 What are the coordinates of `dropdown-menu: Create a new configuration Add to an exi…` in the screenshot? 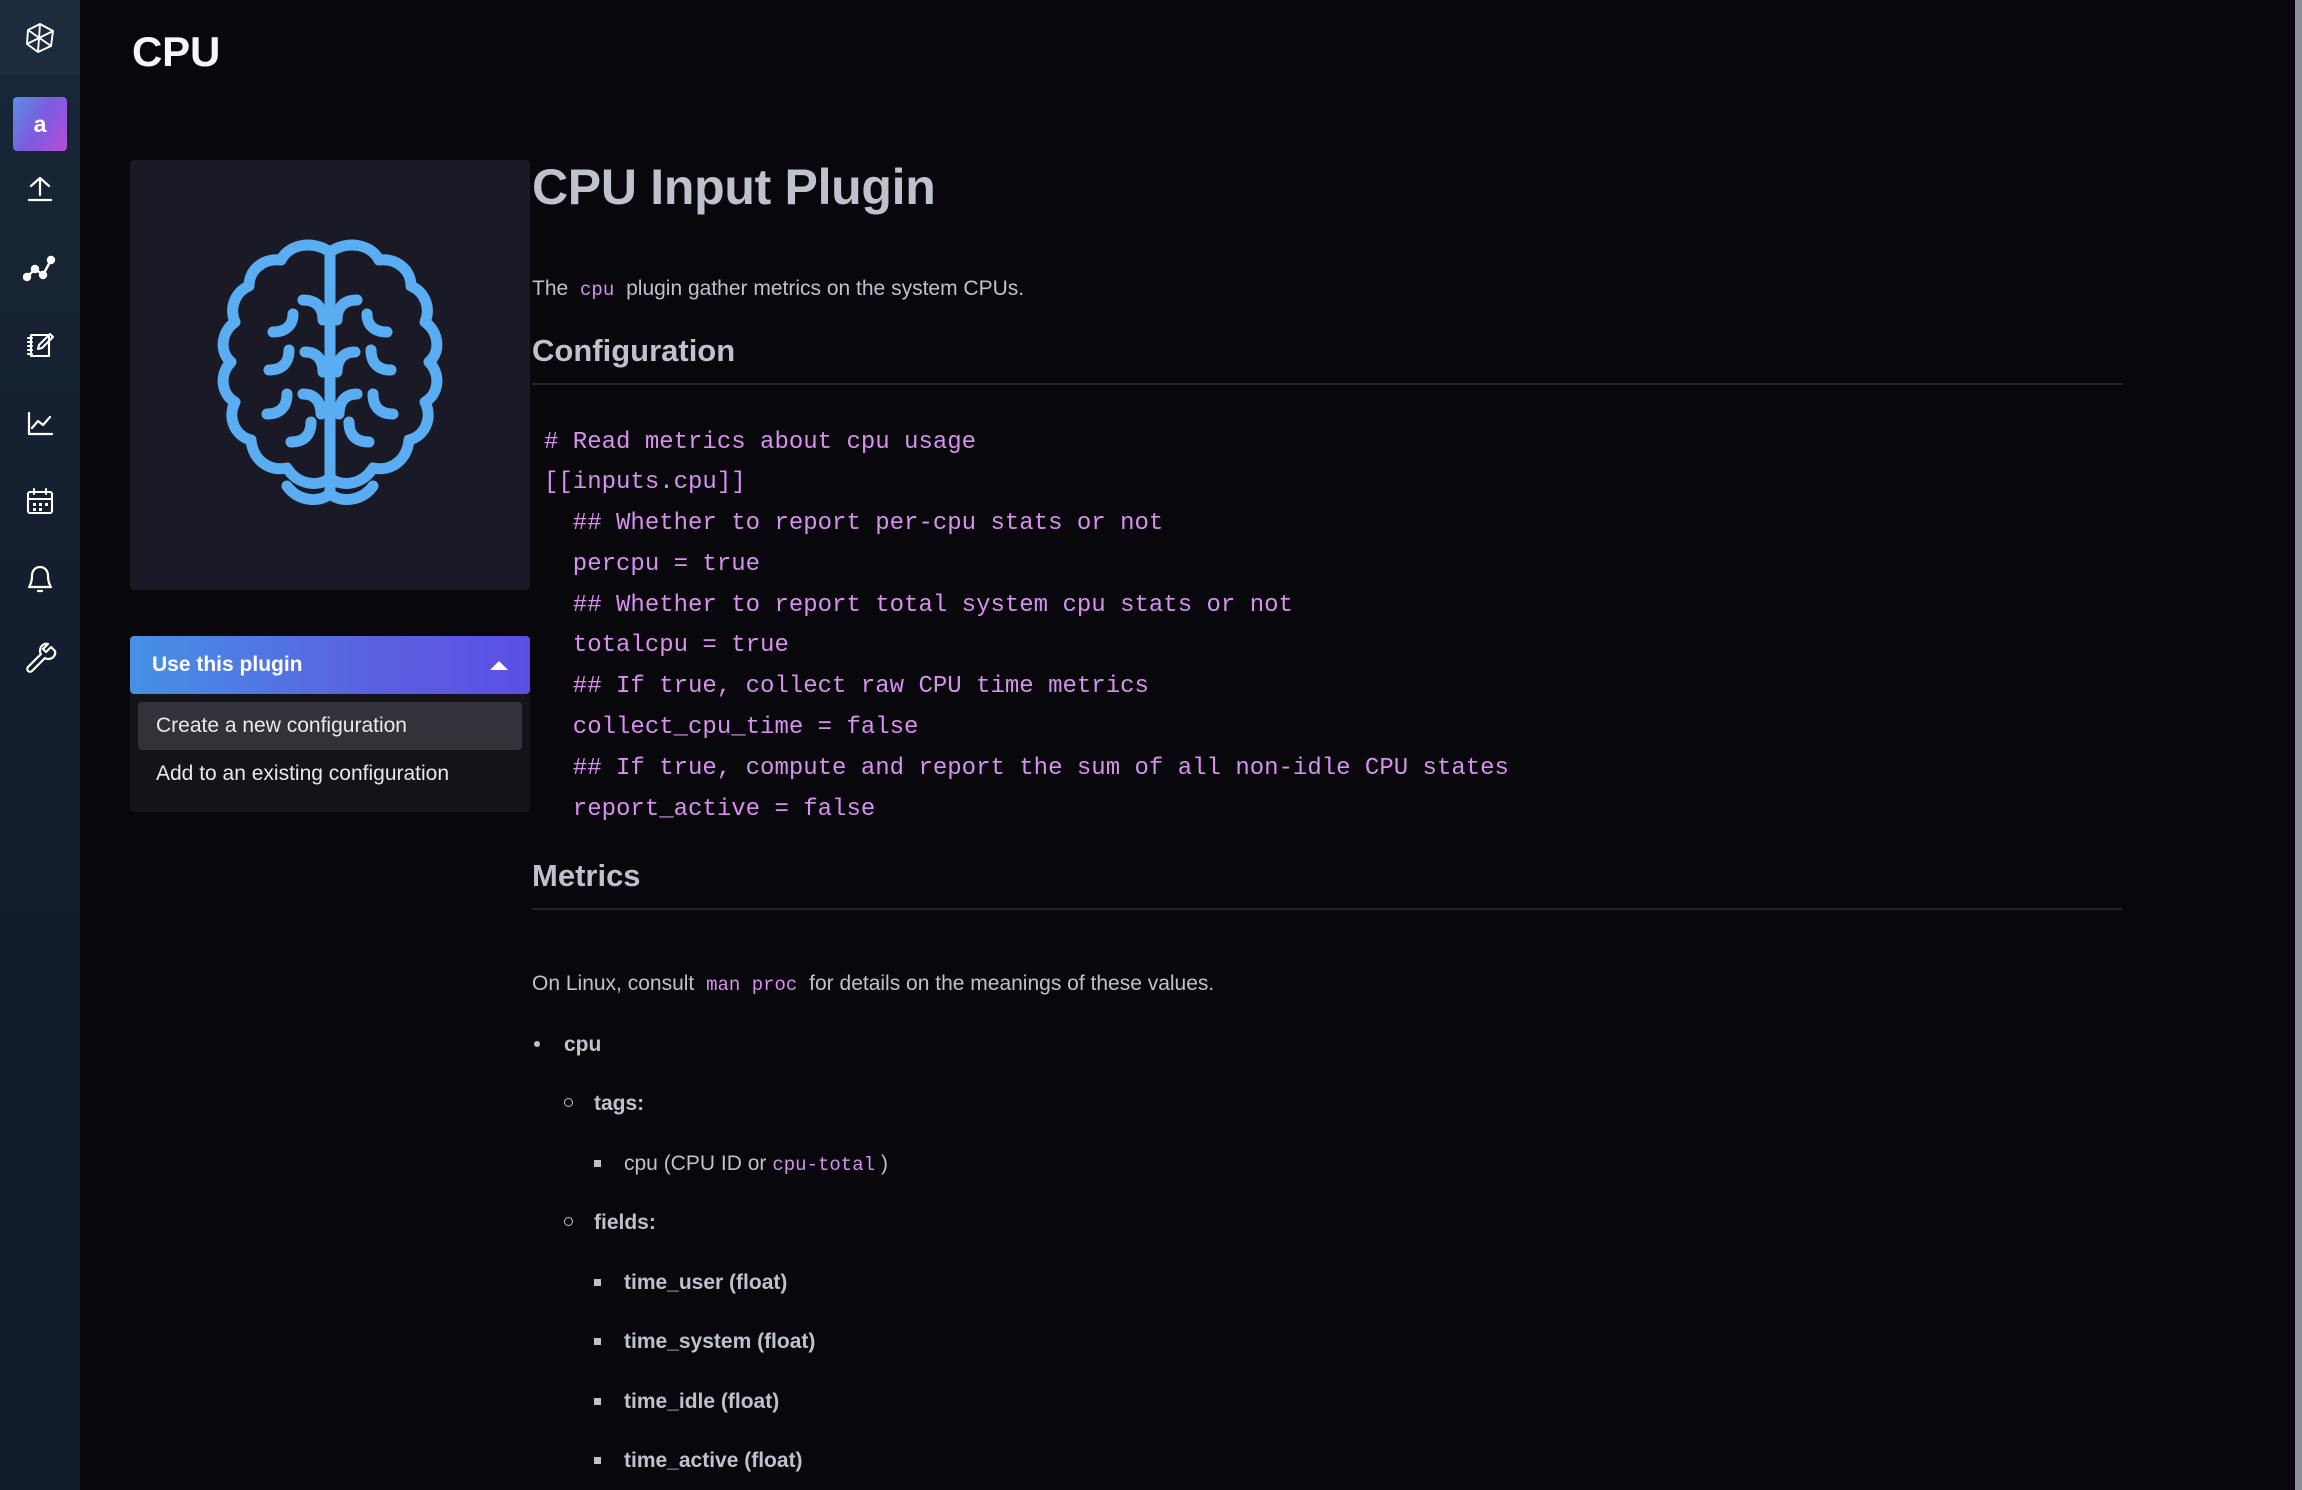 It's located at (330, 753).